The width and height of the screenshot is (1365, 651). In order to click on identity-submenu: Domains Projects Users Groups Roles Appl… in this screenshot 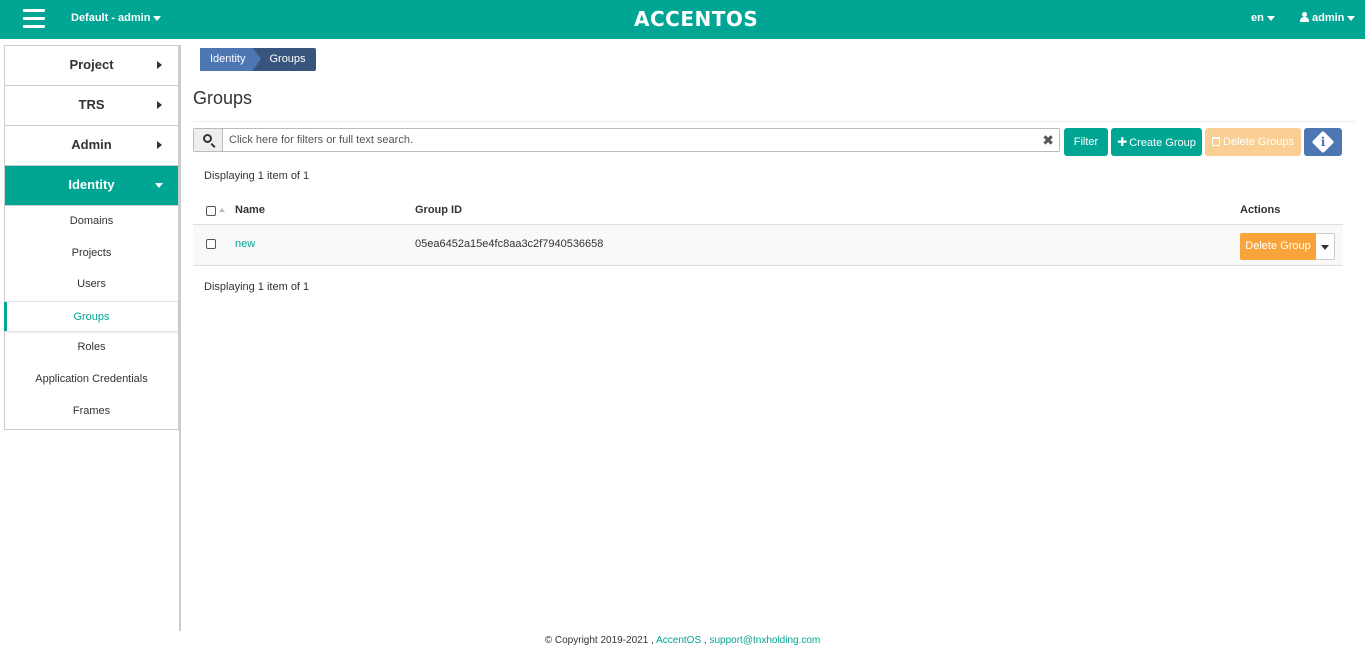, I will do `click(91, 317)`.